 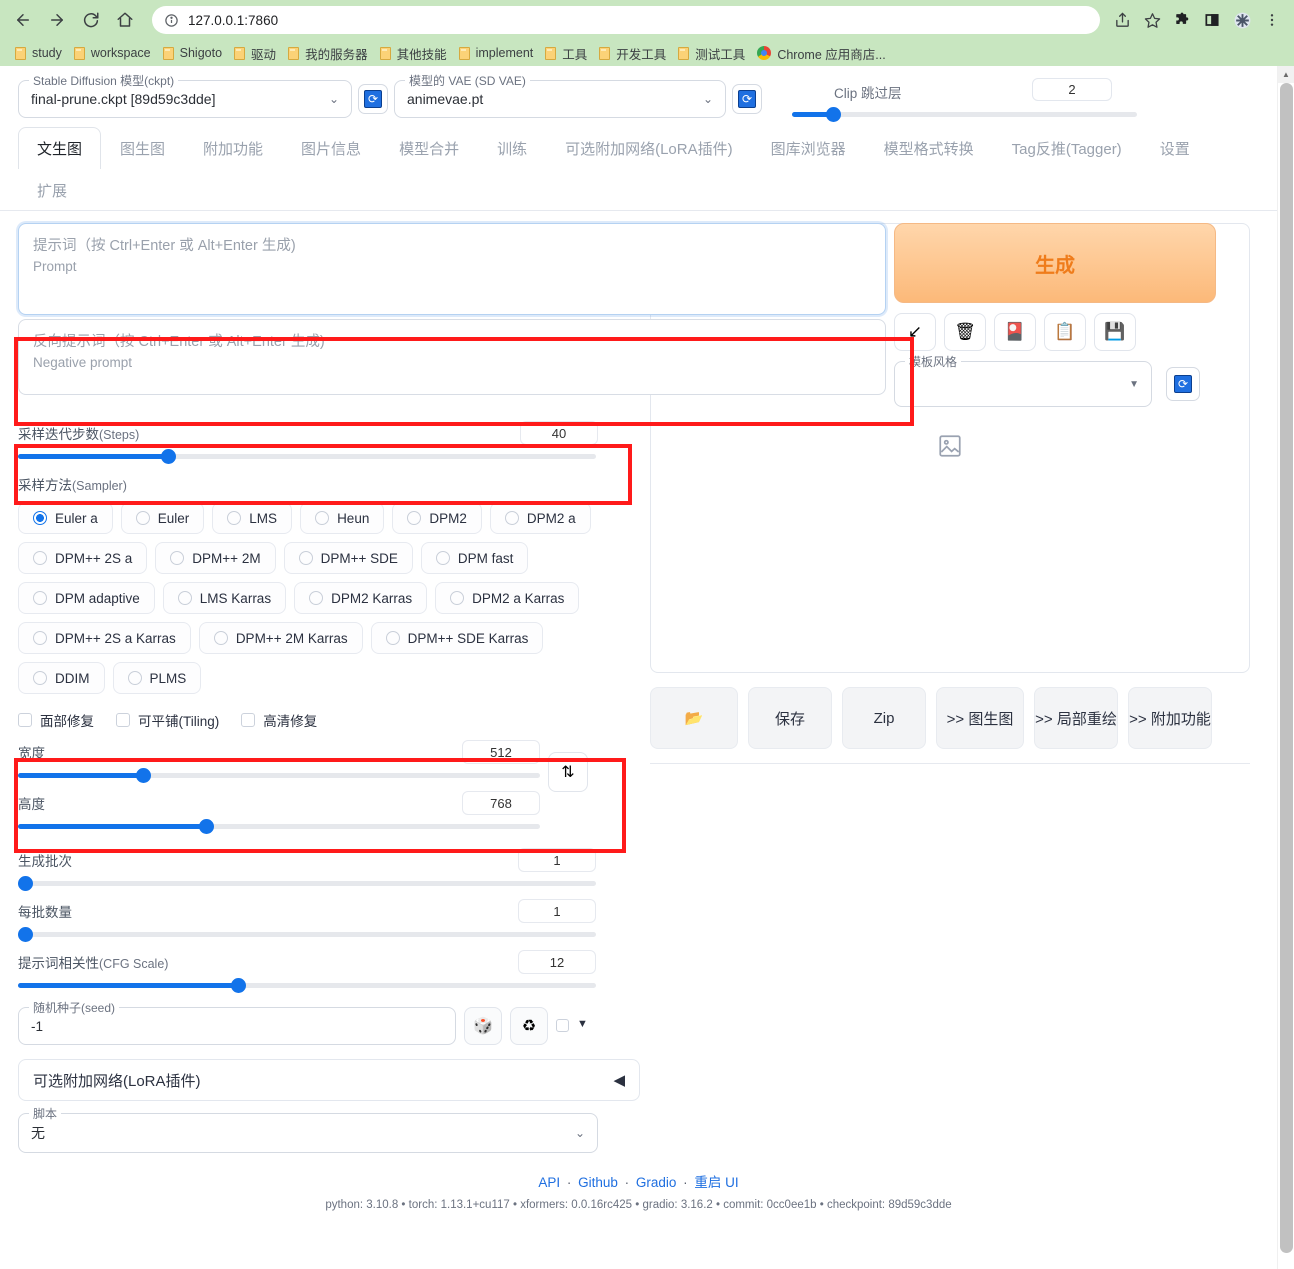 What do you see at coordinates (1285, 667) in the screenshot?
I see `page-scrollbar: ▲` at bounding box center [1285, 667].